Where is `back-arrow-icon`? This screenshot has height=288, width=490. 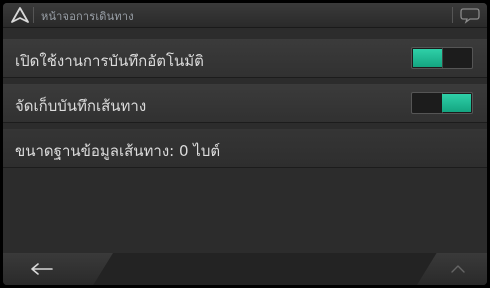
back-arrow-icon is located at coordinates (42, 269).